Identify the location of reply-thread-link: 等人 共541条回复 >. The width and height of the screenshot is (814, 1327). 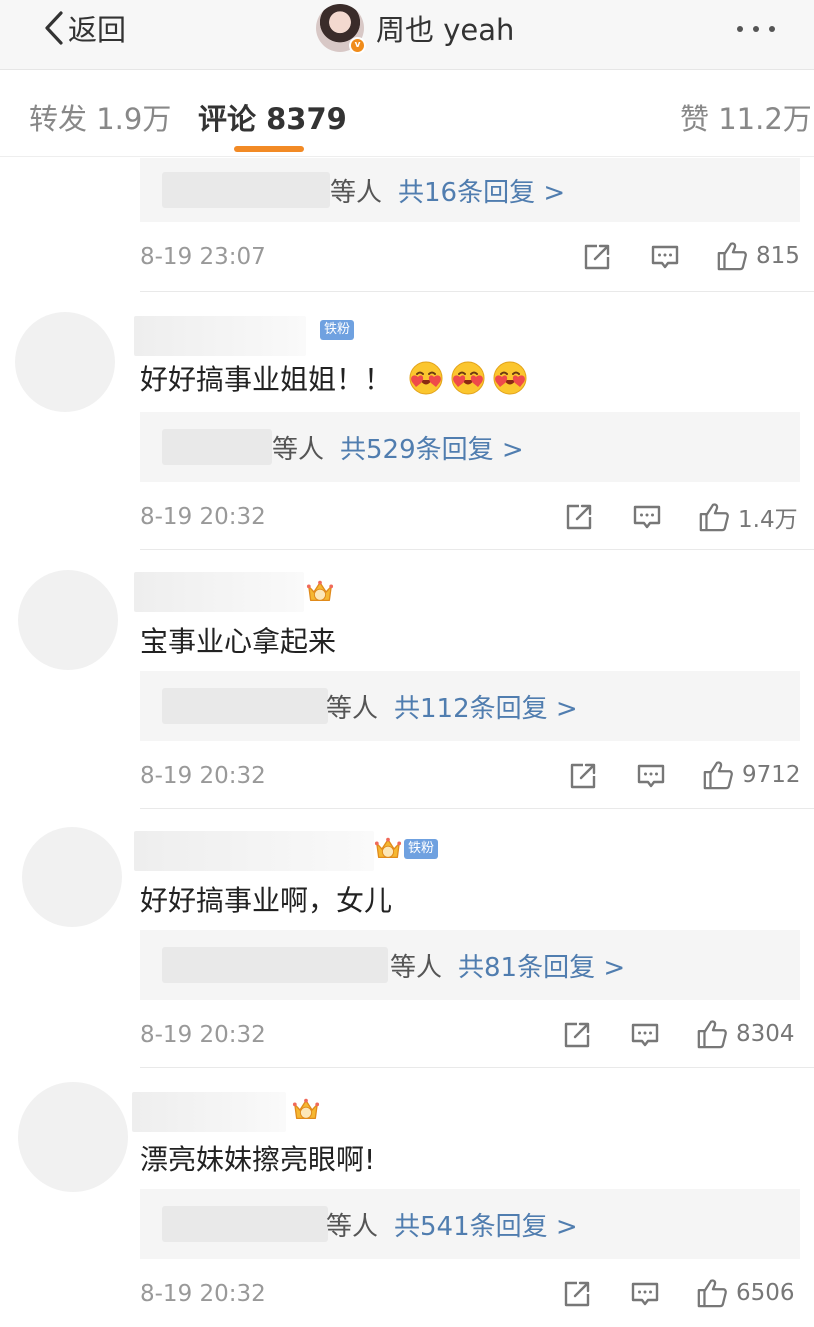
(470, 1224).